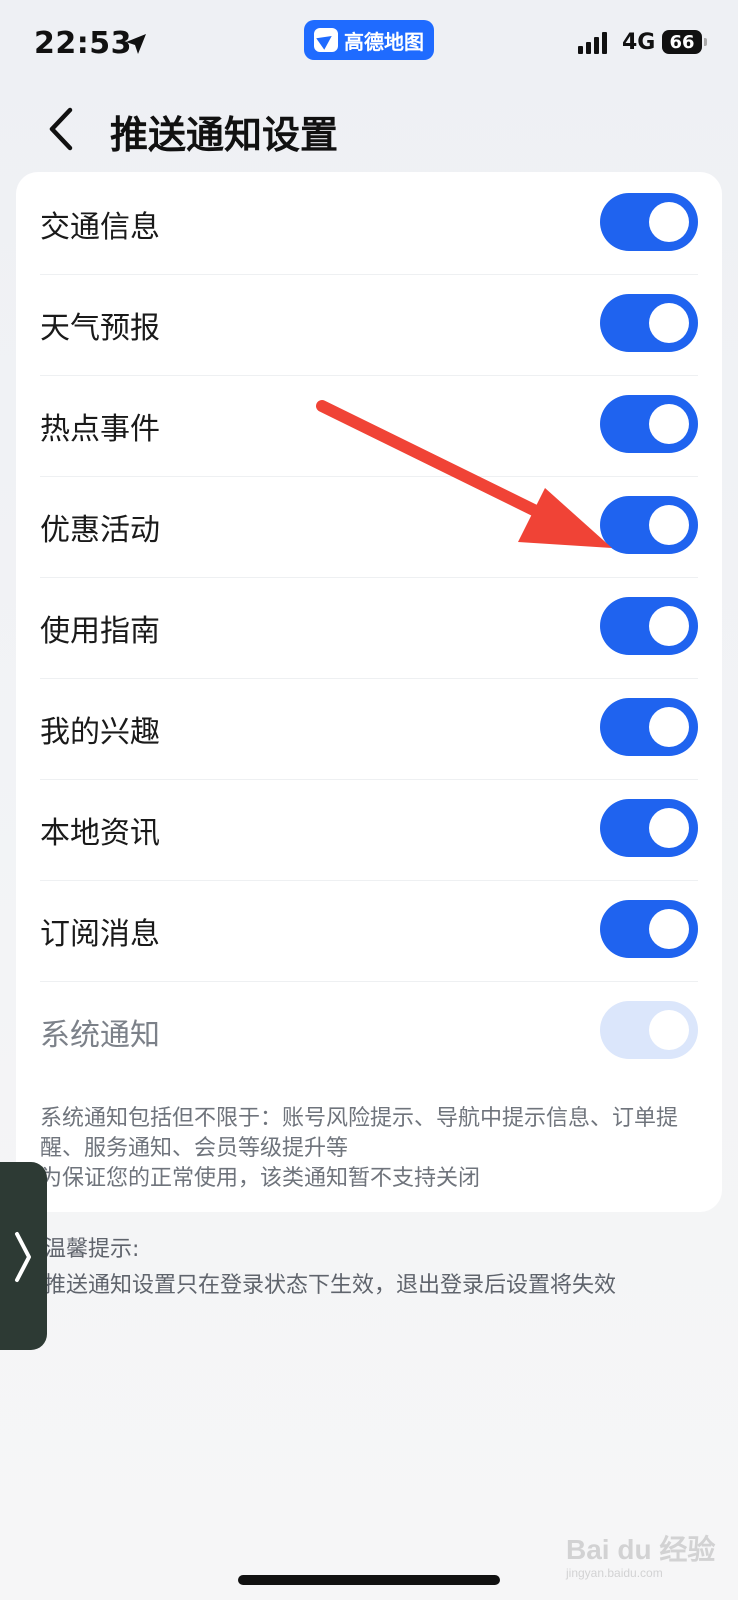  I want to click on network-type: 4G, so click(639, 42).